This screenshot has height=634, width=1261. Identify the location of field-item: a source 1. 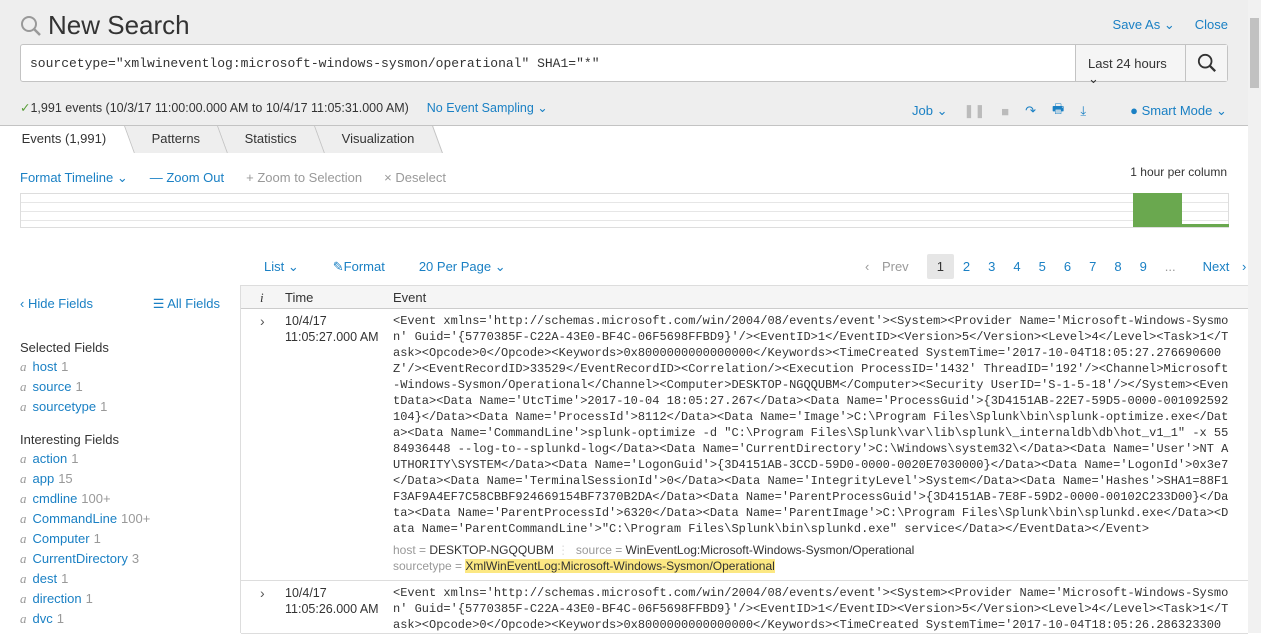
(120, 387).